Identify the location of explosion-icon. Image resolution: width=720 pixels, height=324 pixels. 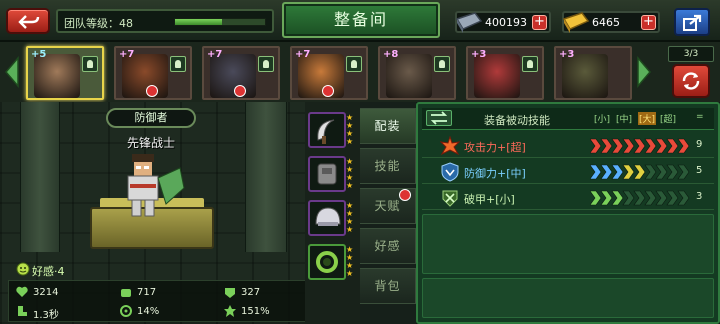
(450, 146).